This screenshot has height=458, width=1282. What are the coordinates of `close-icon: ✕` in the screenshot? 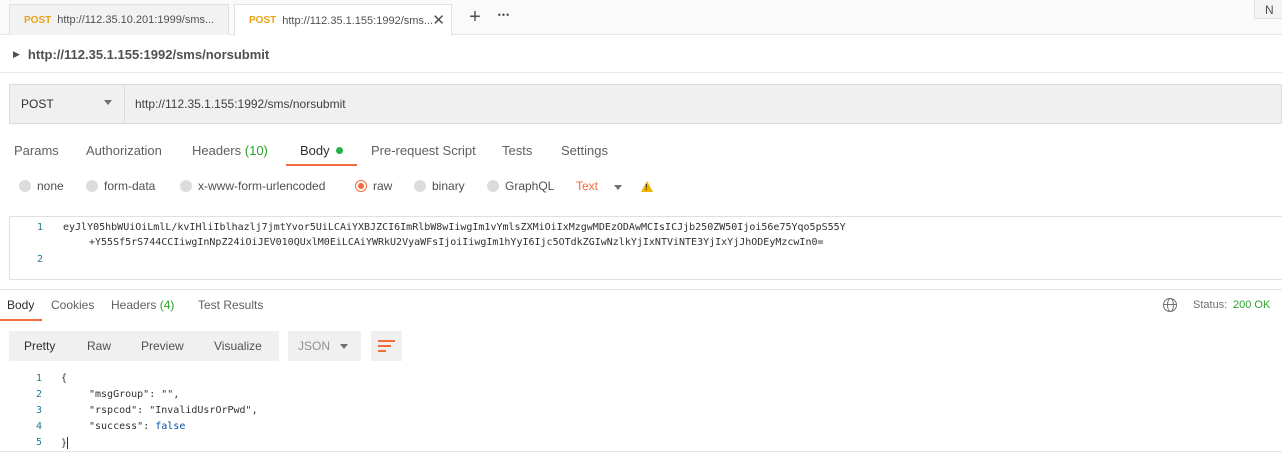 It's located at (438, 20).